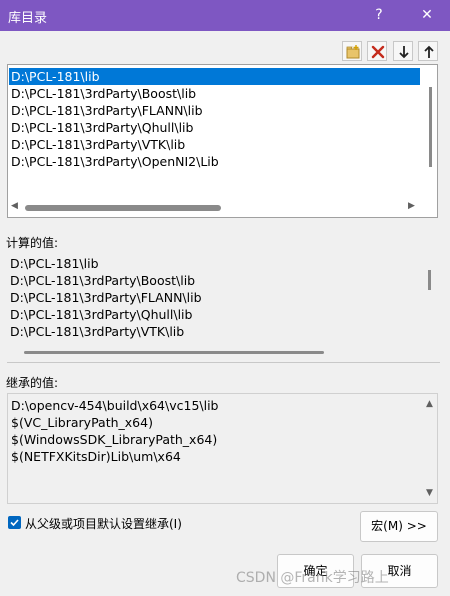 The height and width of the screenshot is (596, 450). What do you see at coordinates (429, 280) in the screenshot?
I see `computed-vertical-scrollbar` at bounding box center [429, 280].